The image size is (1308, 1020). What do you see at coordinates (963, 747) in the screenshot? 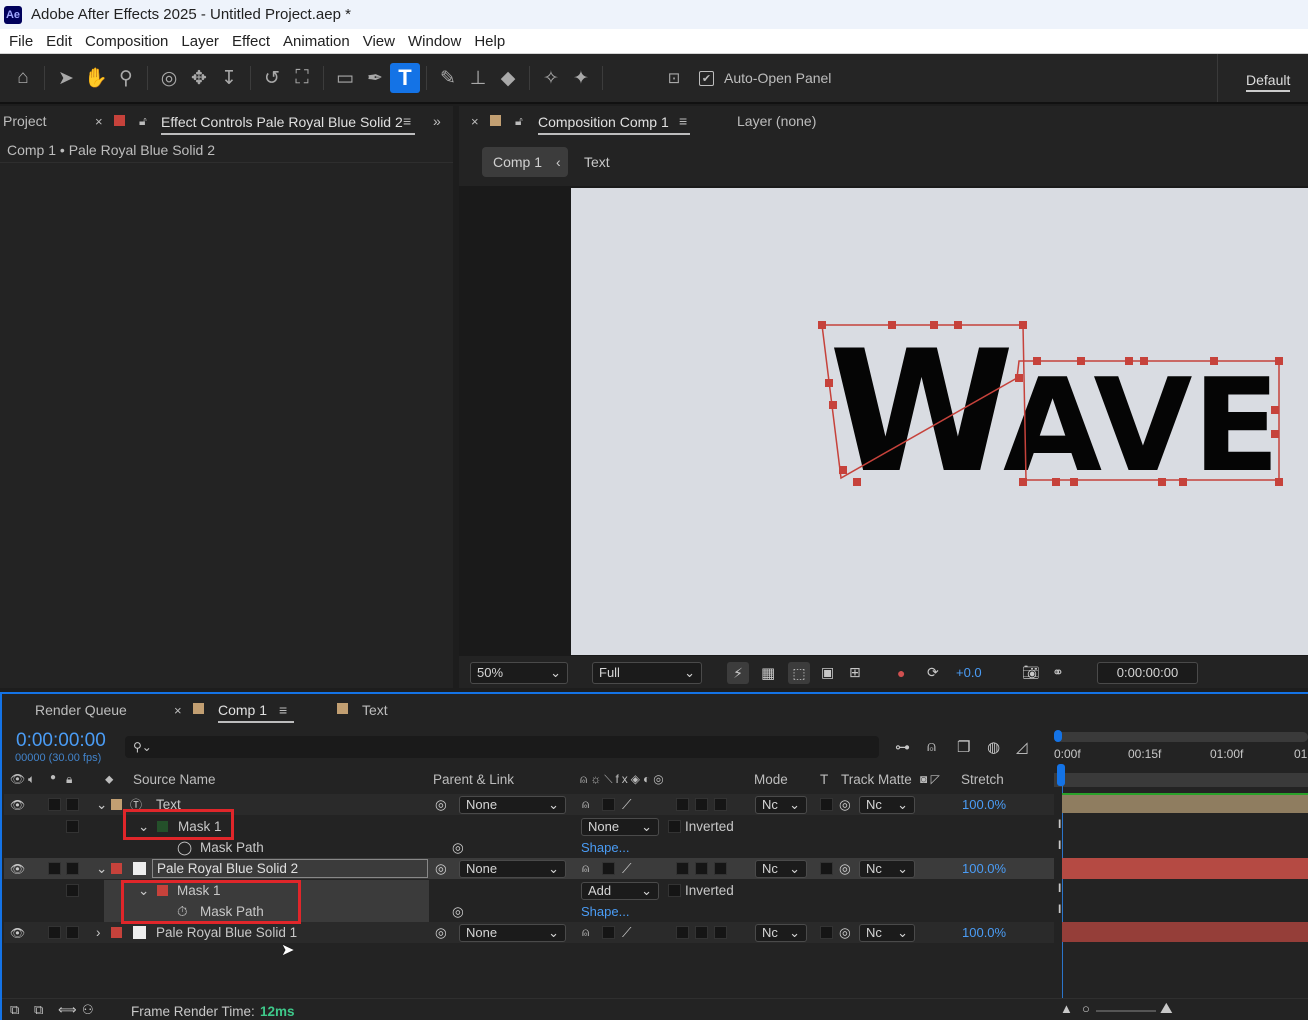
I see `frame-blending-icon: ❐` at bounding box center [963, 747].